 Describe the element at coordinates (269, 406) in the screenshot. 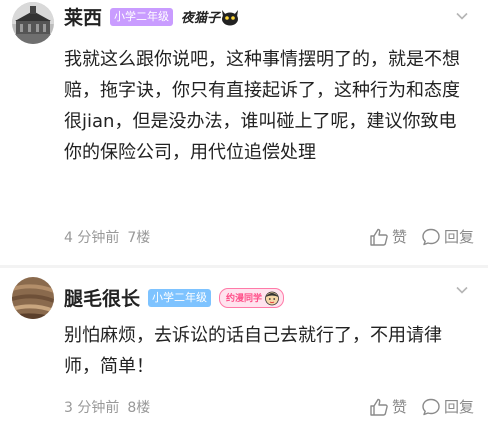

I see `comment-footer: 3 分钟前 8楼 赞 回复` at that location.